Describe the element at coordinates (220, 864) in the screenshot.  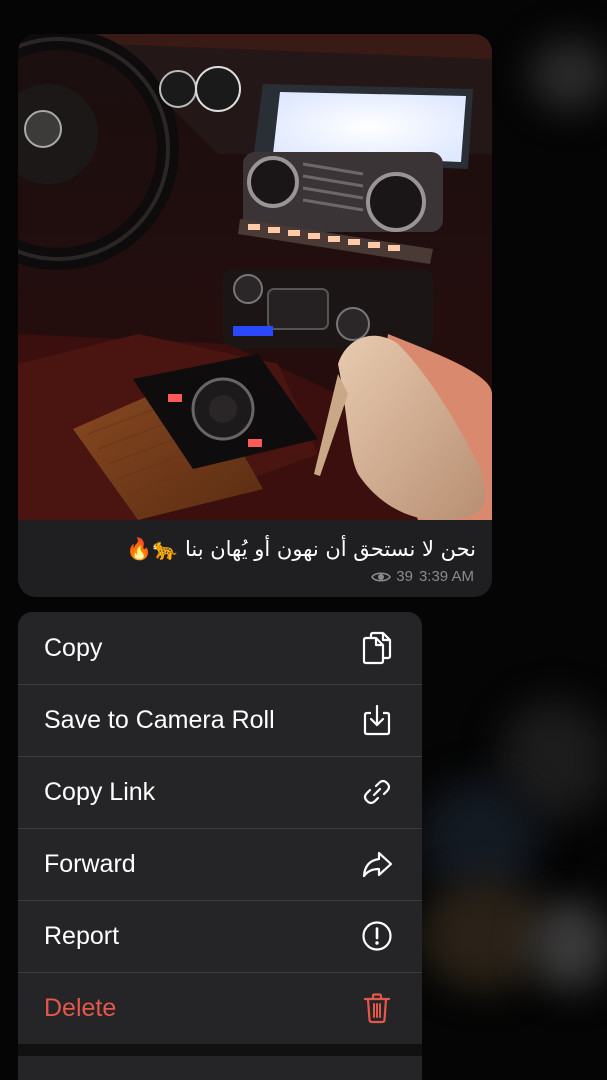
I see `menu-item-forward: Forward` at that location.